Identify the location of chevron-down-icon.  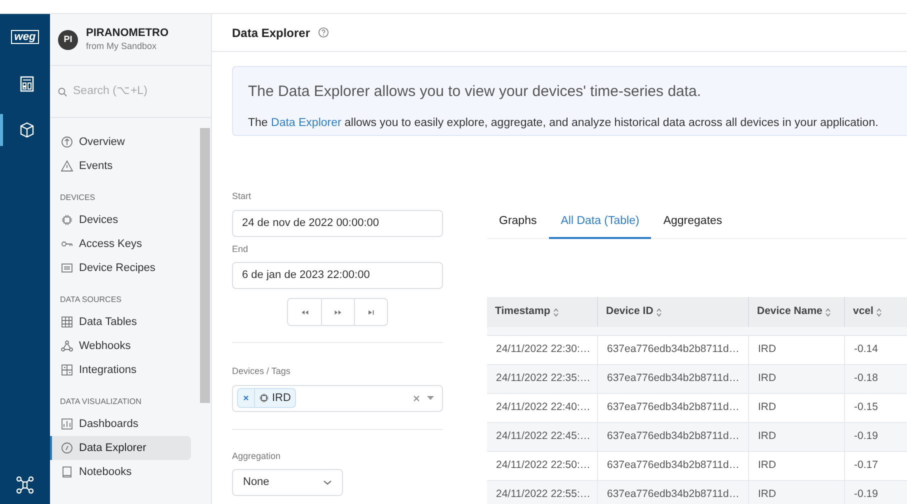
(327, 482).